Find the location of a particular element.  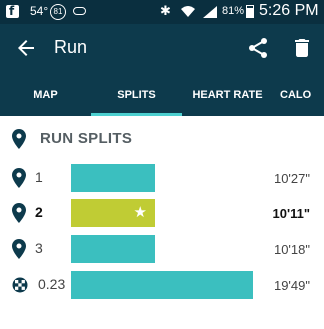

split-row: 2 ★ 10'11" is located at coordinates (162, 213).